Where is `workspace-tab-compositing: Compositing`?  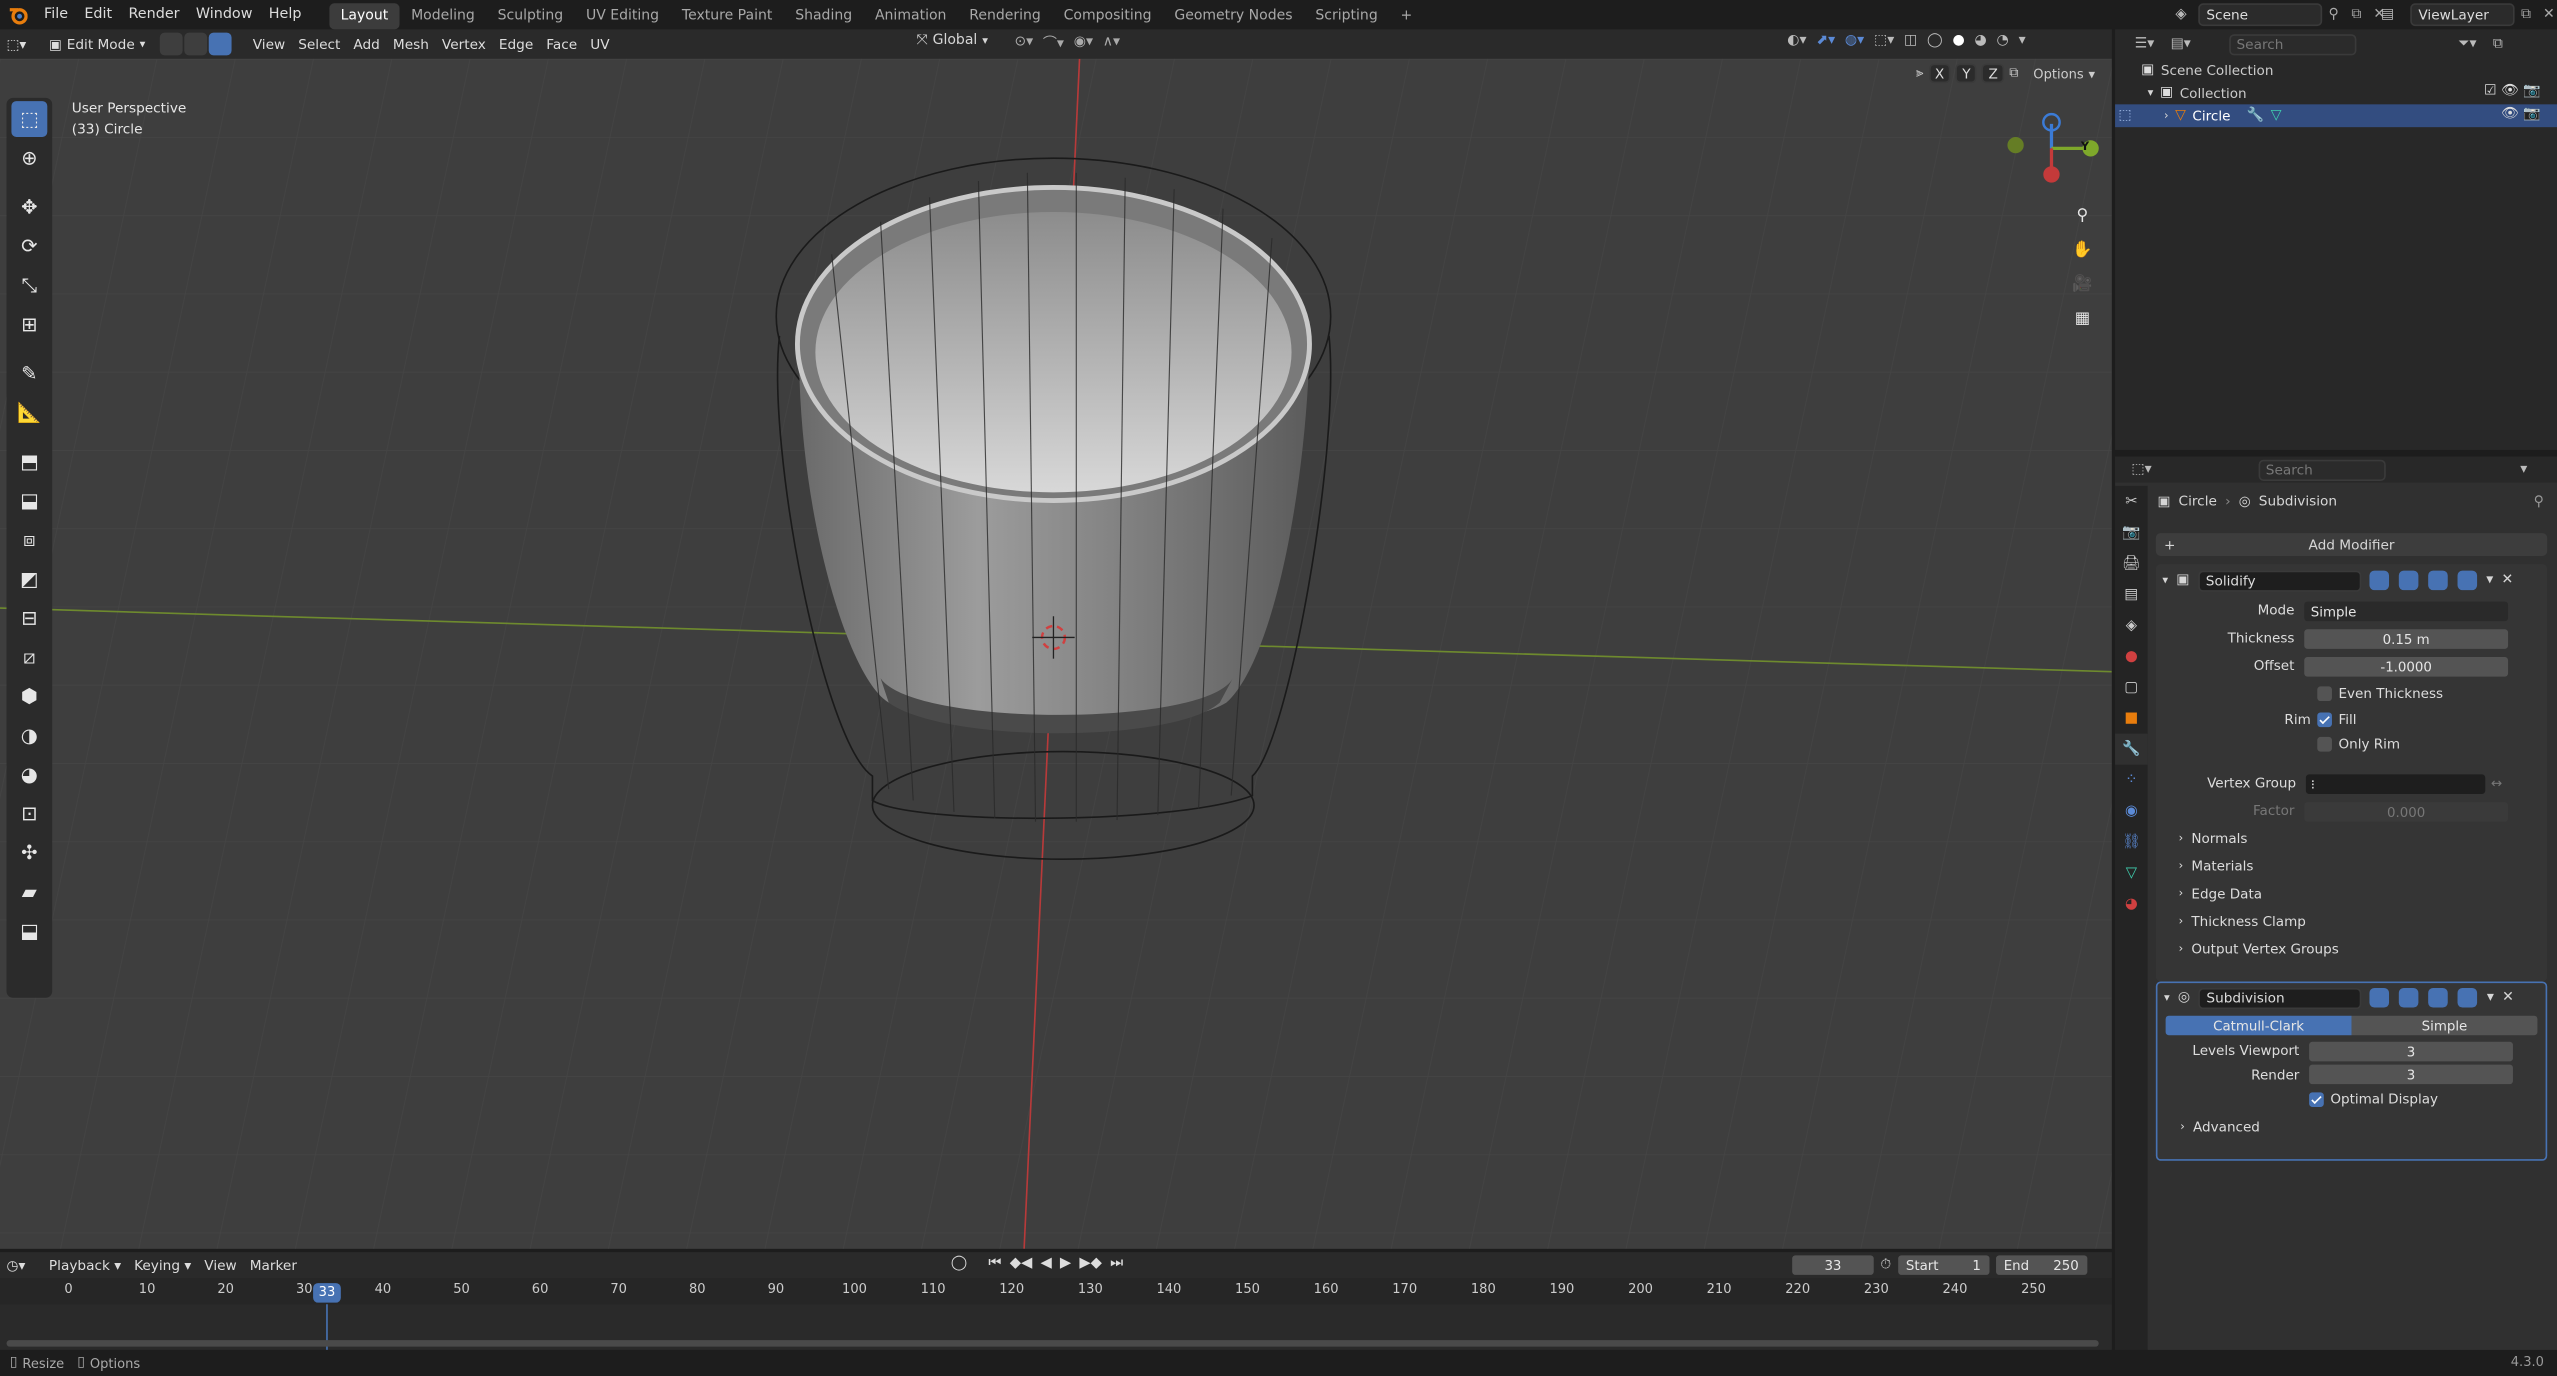 workspace-tab-compositing: Compositing is located at coordinates (1107, 15).